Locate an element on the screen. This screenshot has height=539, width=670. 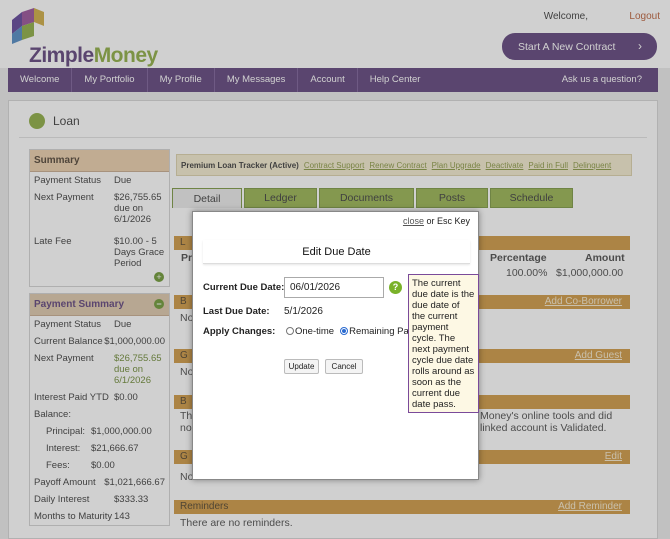
last-due-value: 5/1/2026 is located at coordinates (303, 311).